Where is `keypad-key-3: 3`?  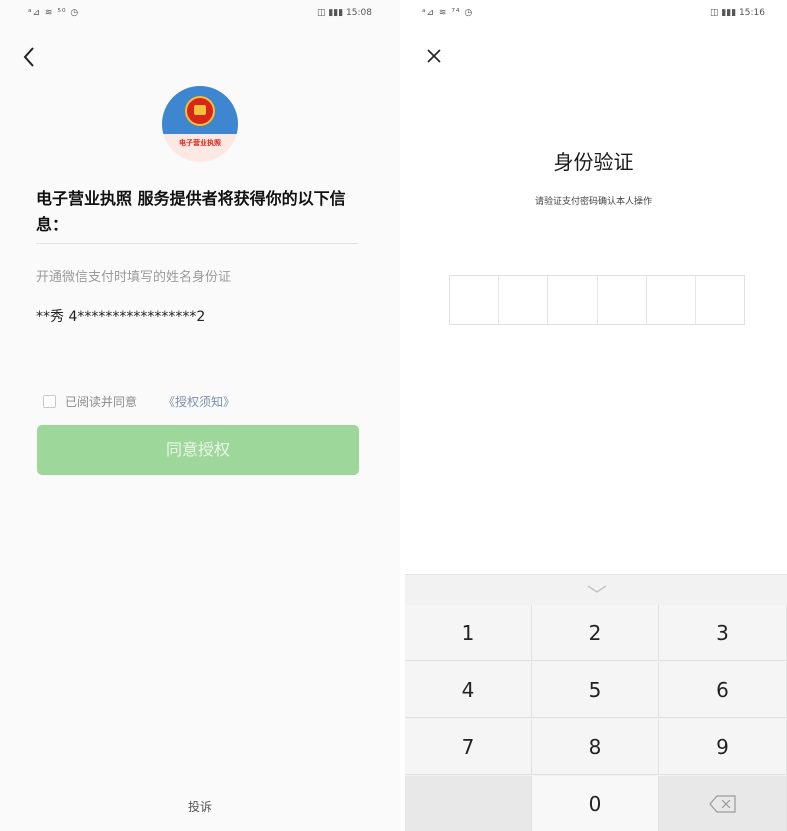 keypad-key-3: 3 is located at coordinates (723, 633).